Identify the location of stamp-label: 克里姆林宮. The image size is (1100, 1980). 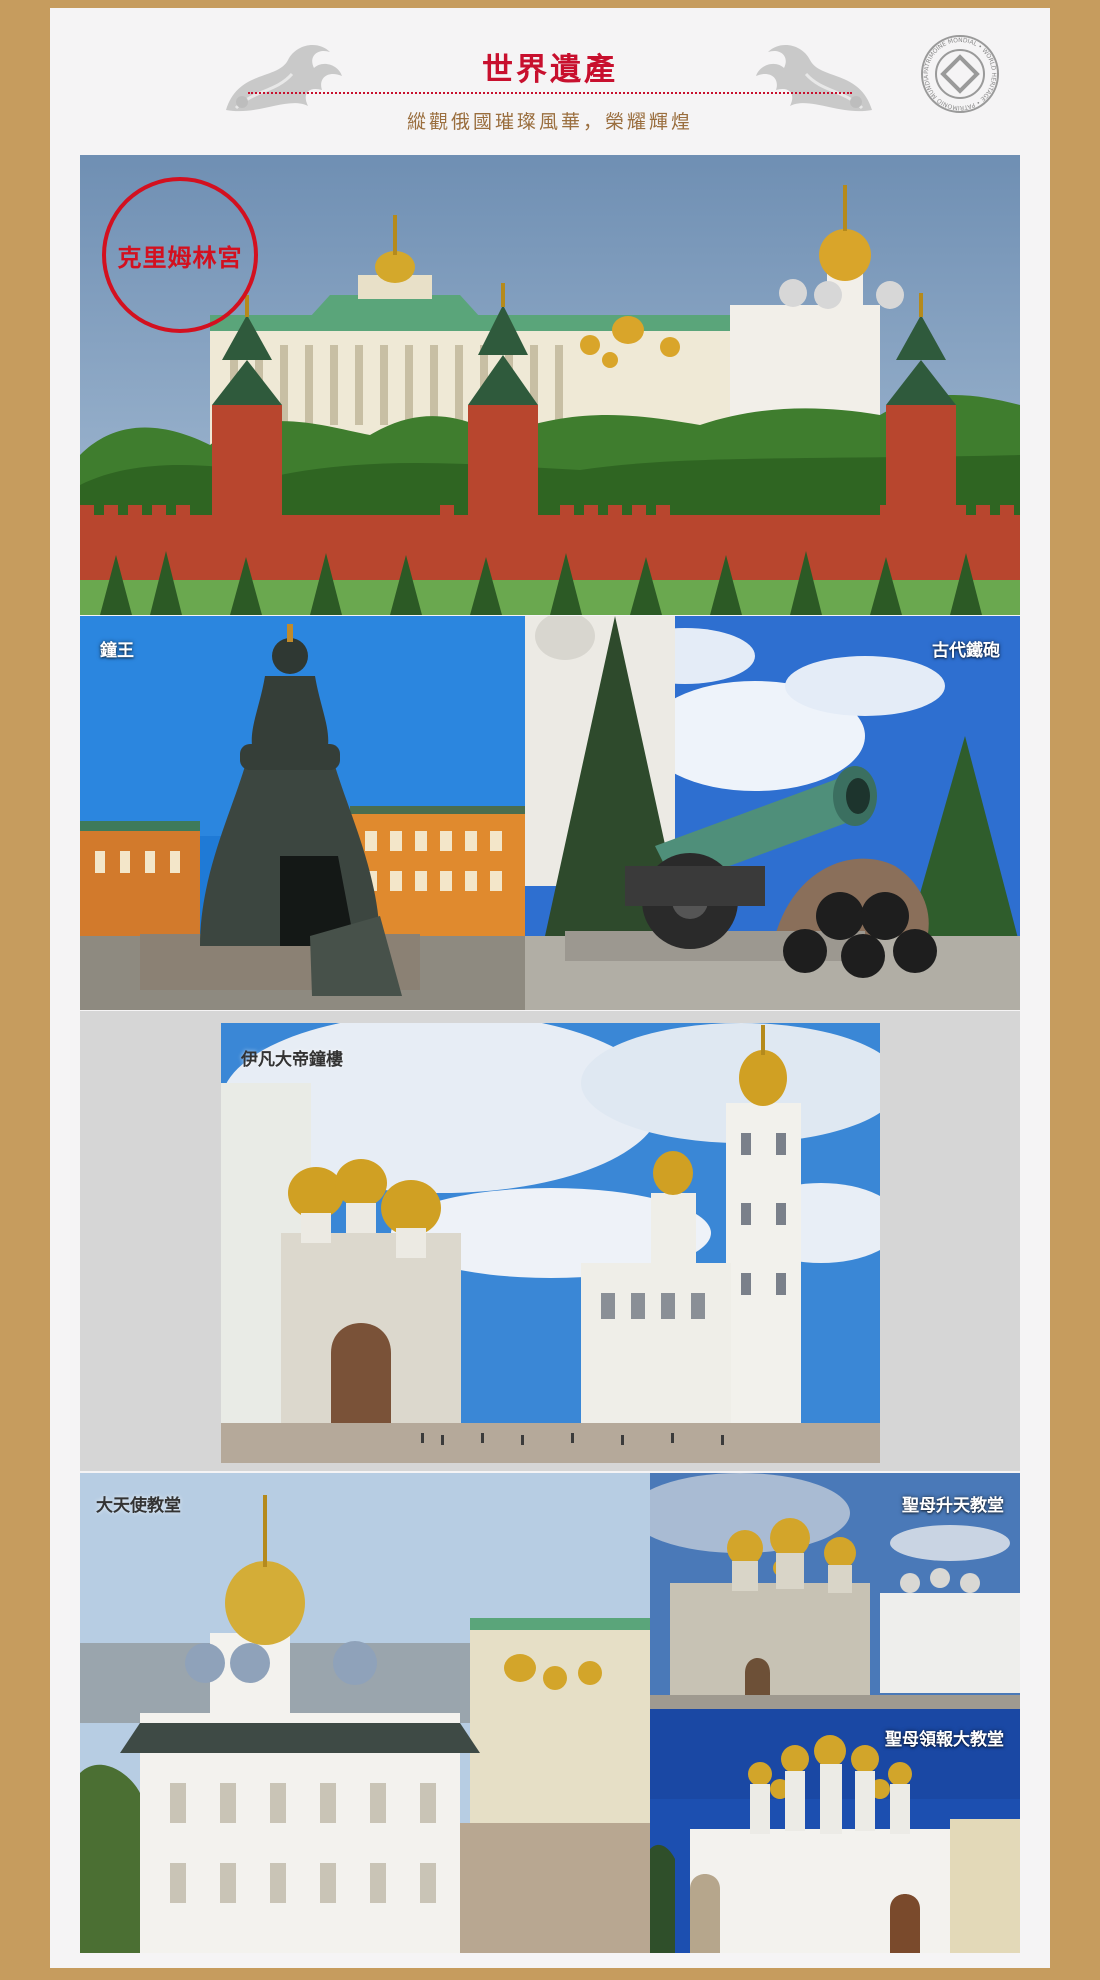
(180, 257).